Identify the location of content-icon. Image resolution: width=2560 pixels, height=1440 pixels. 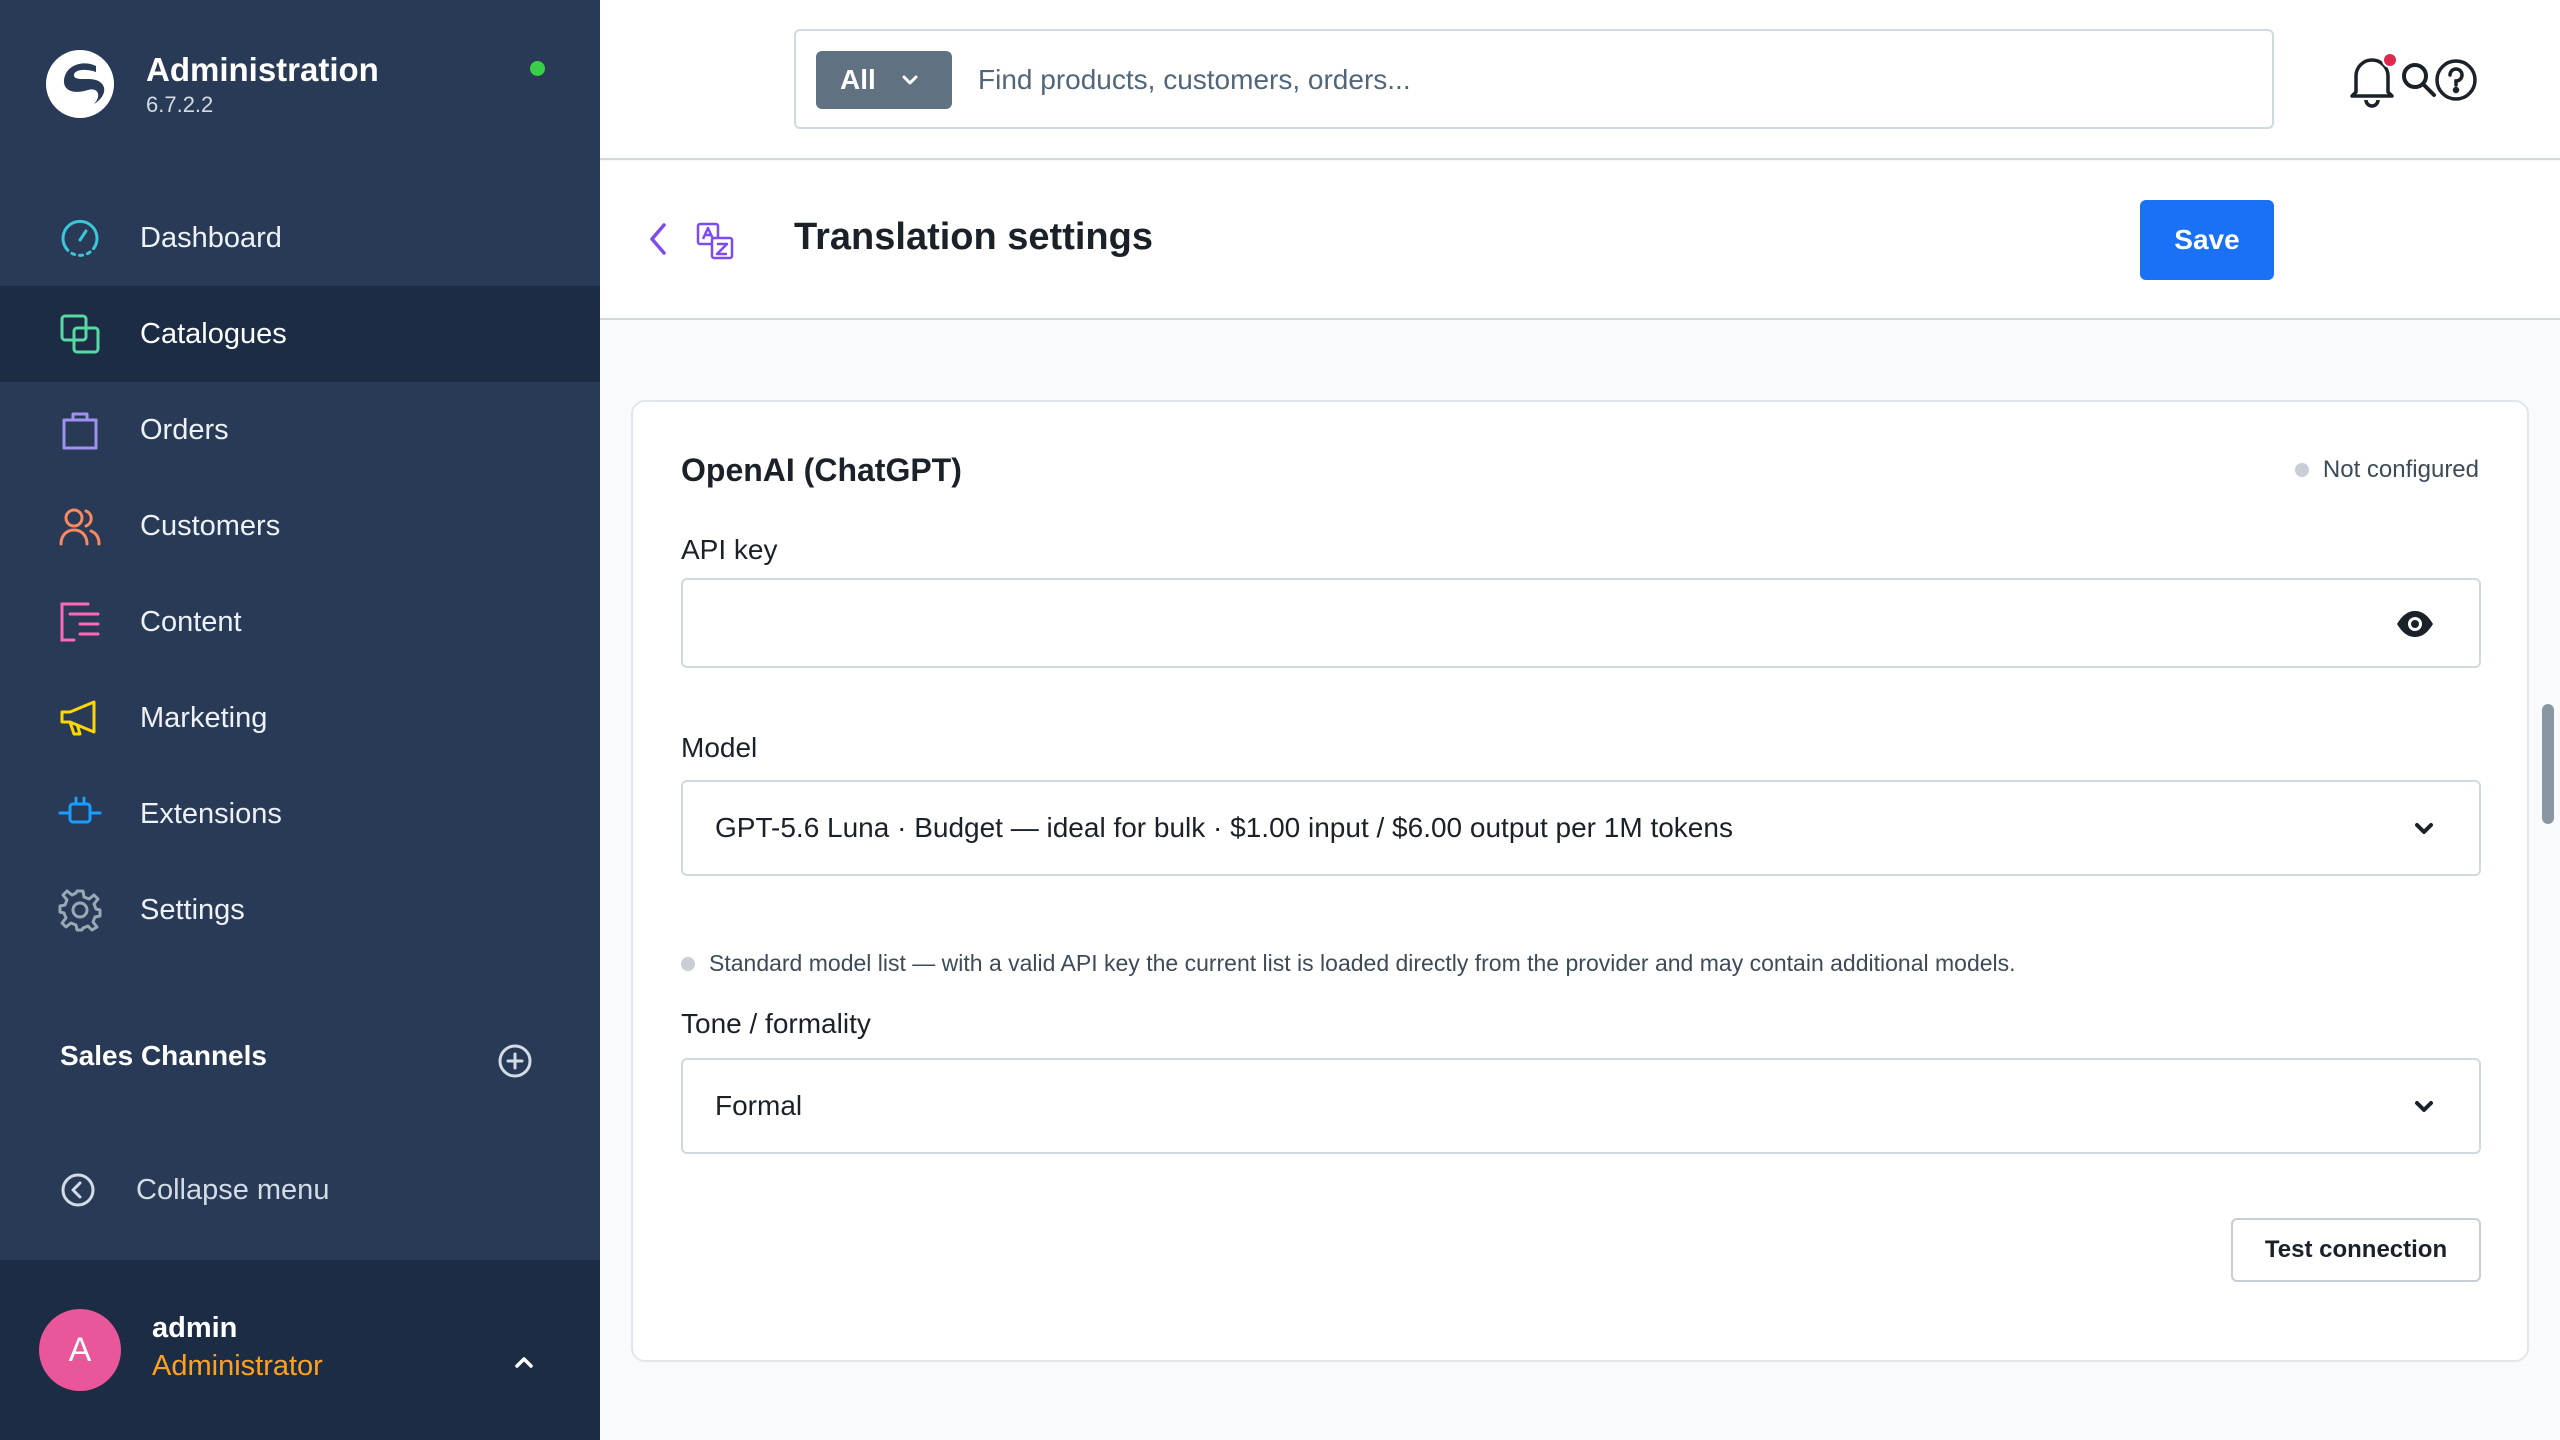
(80, 622).